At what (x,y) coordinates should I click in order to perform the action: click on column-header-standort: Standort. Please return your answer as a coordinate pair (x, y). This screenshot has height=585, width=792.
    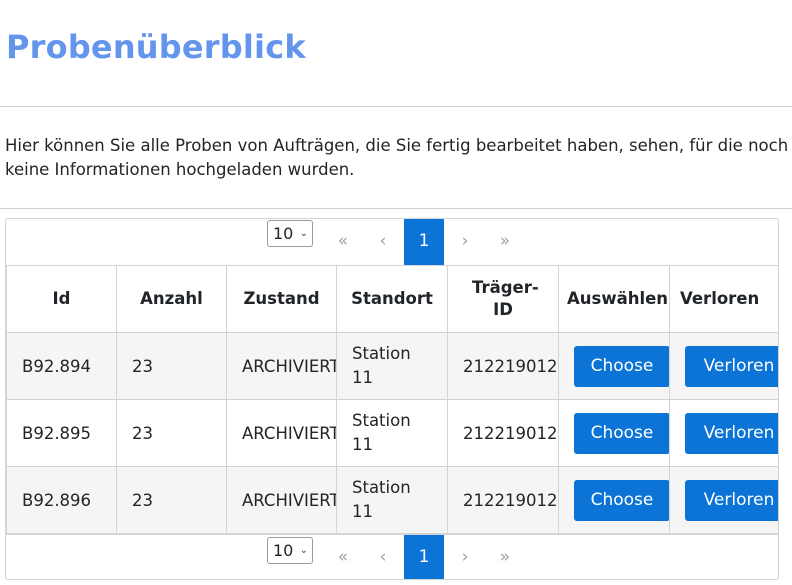
    Looking at the image, I should click on (392, 299).